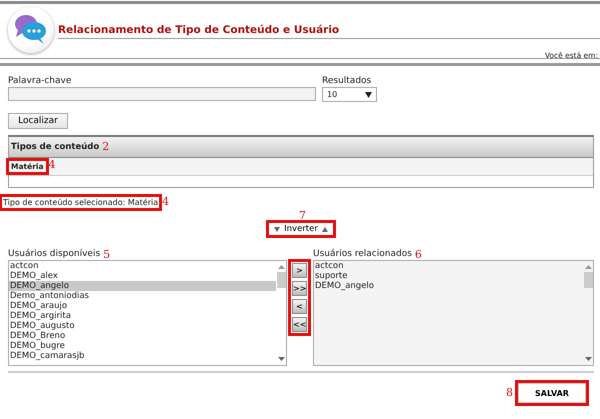  I want to click on field-label: Resultados, so click(347, 81).